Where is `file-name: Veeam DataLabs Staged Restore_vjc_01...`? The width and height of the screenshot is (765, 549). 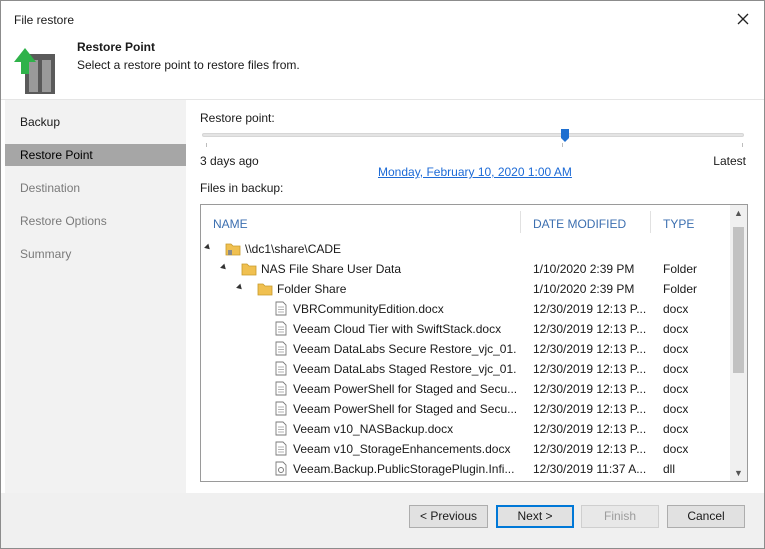 file-name: Veeam DataLabs Staged Restore_vjc_01... is located at coordinates (405, 369).